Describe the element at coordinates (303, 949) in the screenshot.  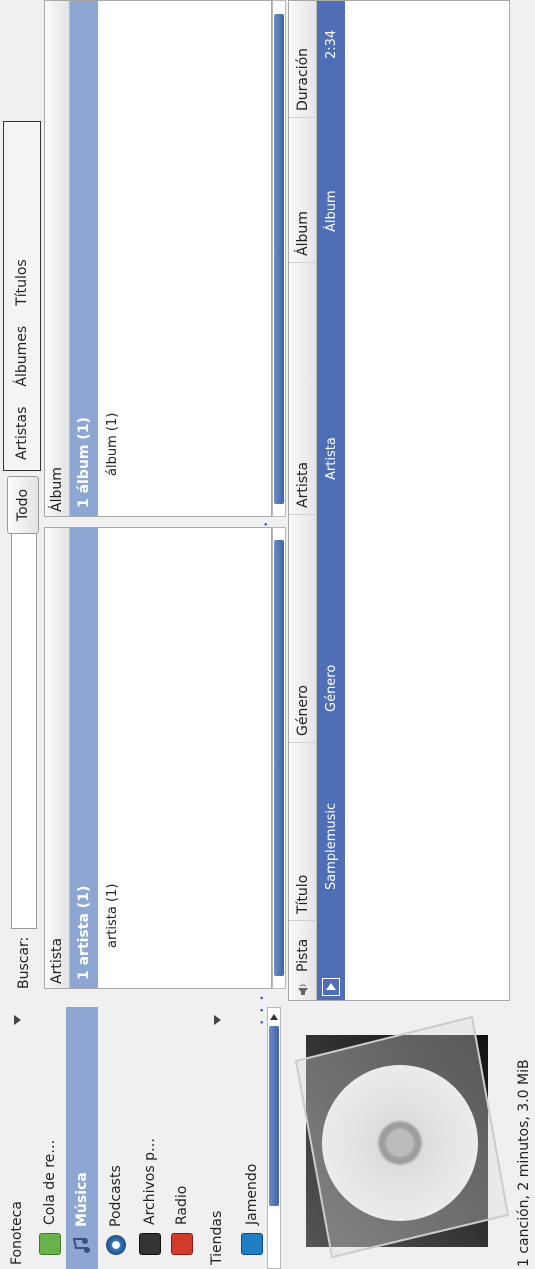
I see `column-header-pista: Pista` at that location.